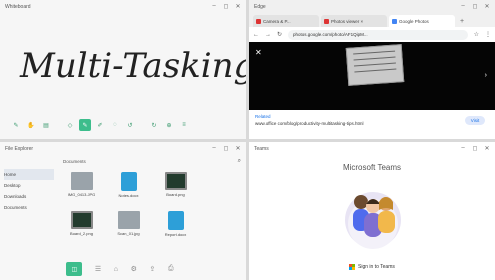 This screenshot has height=280, width=495. What do you see at coordinates (488, 34) in the screenshot?
I see `menu-icon: ⋮` at bounding box center [488, 34].